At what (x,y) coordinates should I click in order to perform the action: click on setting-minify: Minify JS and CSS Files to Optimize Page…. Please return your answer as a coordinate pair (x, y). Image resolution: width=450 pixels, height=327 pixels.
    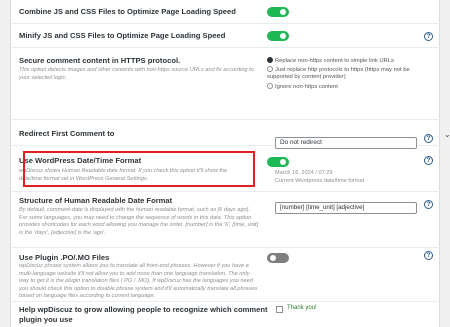
    Looking at the image, I should click on (226, 36).